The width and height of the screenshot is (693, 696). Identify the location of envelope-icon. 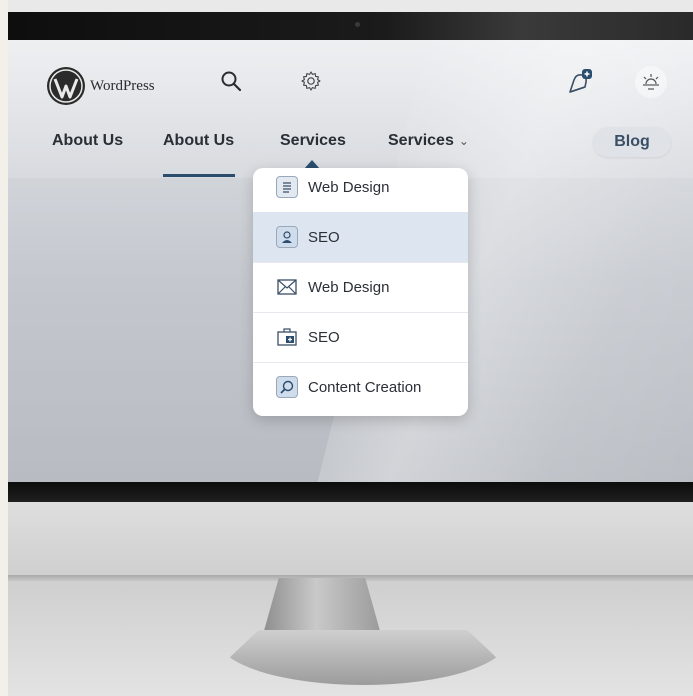
(287, 287).